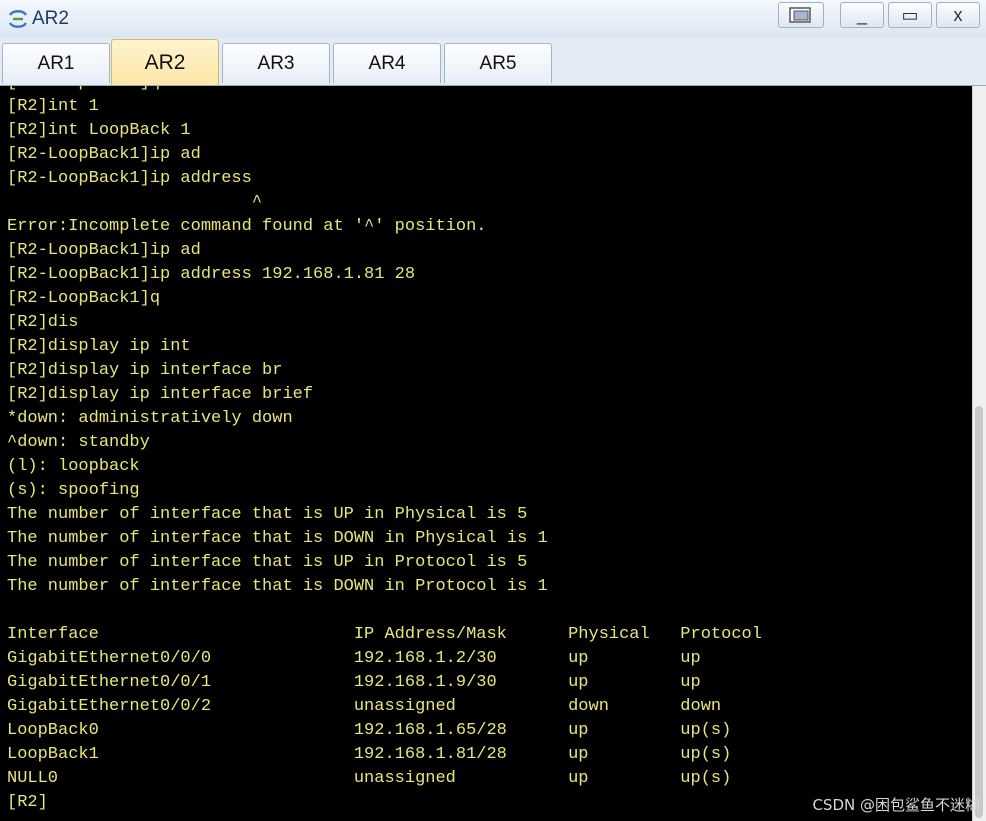  Describe the element at coordinates (129, 178) in the screenshot. I see `terminal-line: [R2-LoopBack1]ip address` at that location.